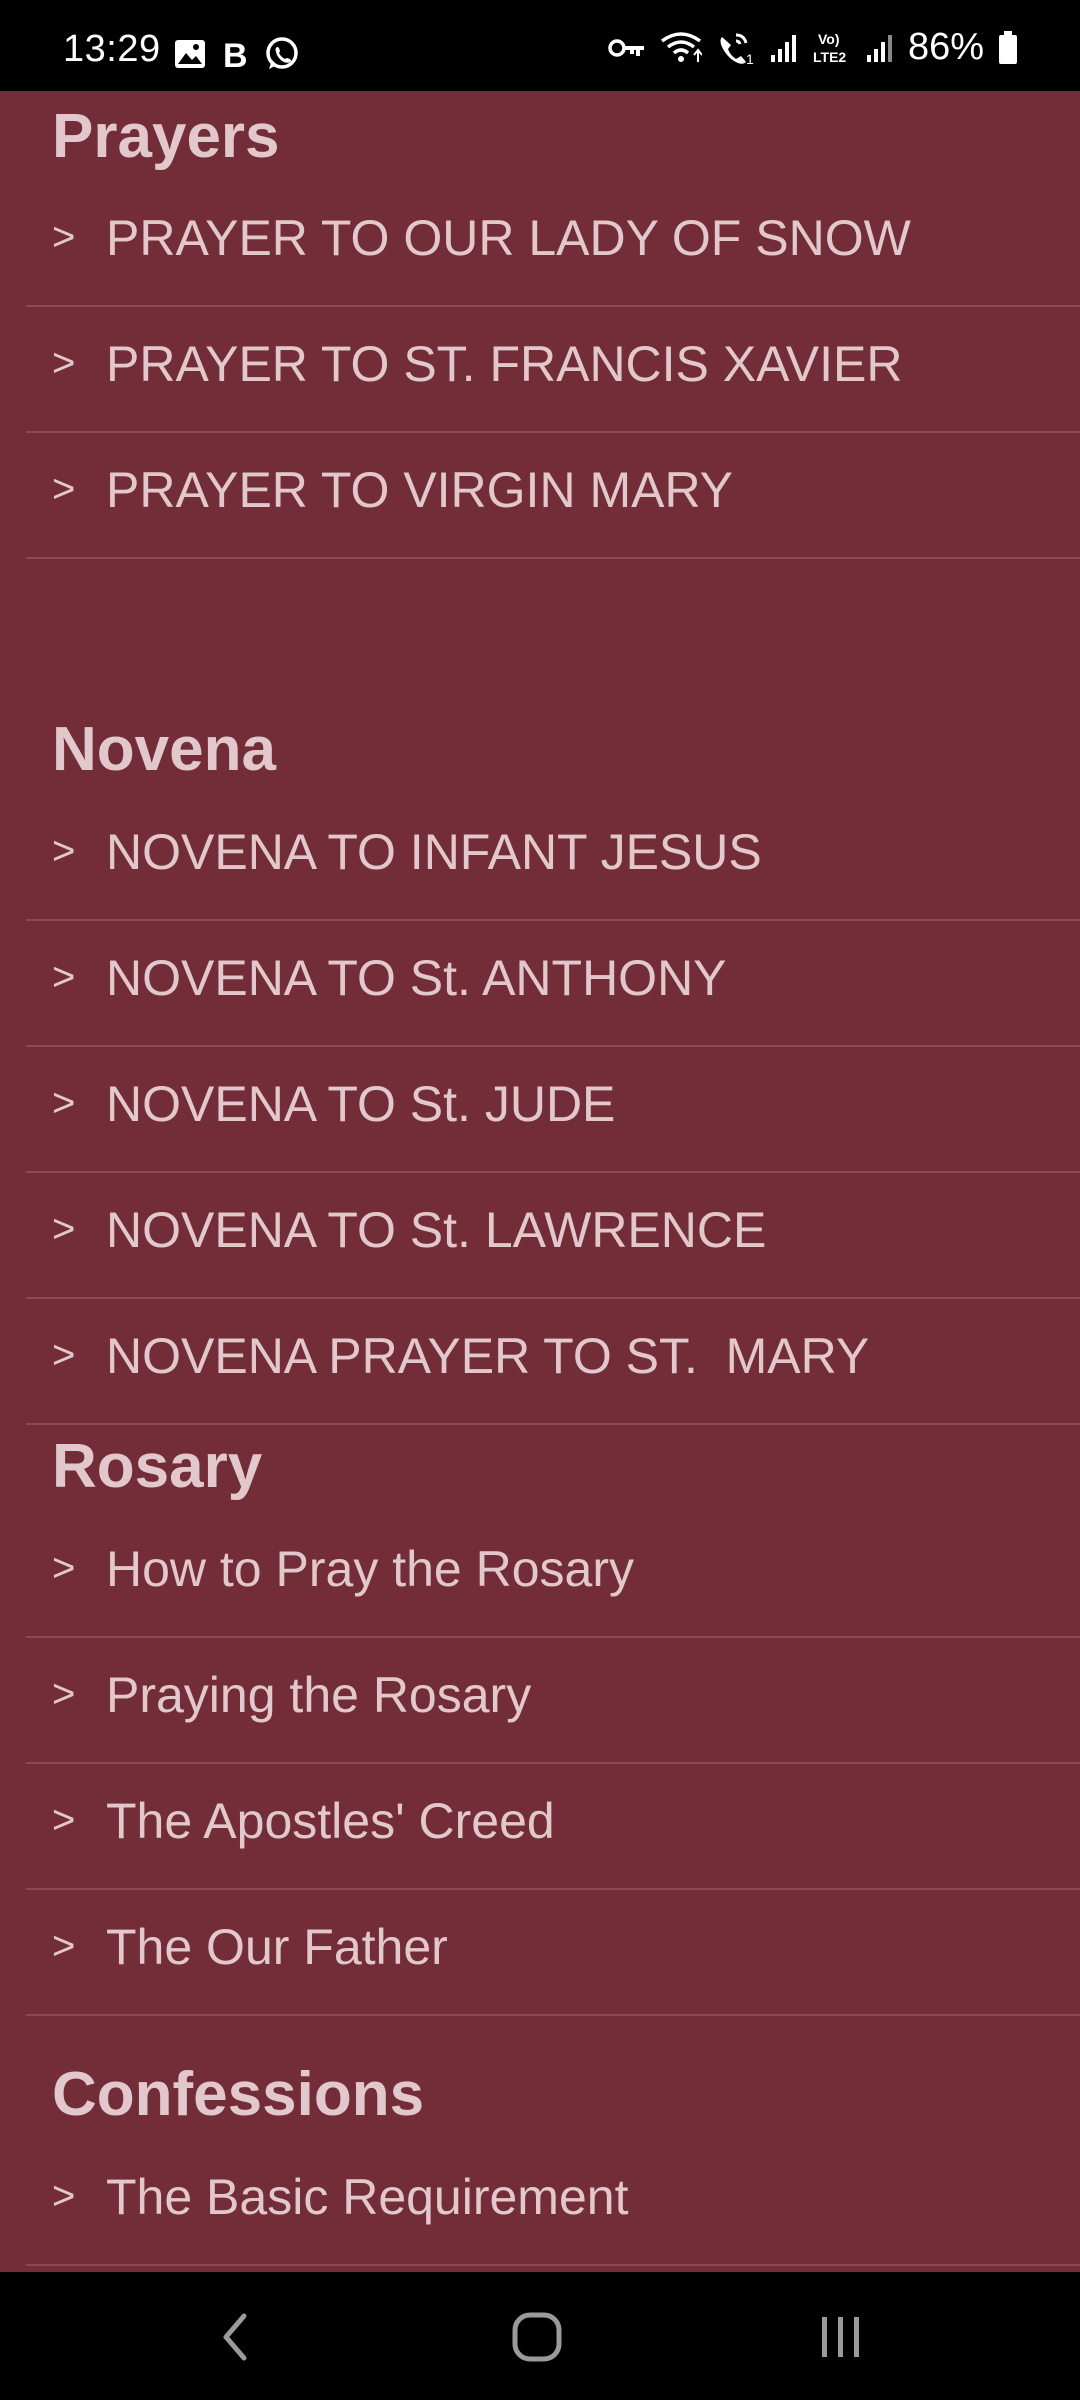  I want to click on svg-text: B, so click(235, 54).